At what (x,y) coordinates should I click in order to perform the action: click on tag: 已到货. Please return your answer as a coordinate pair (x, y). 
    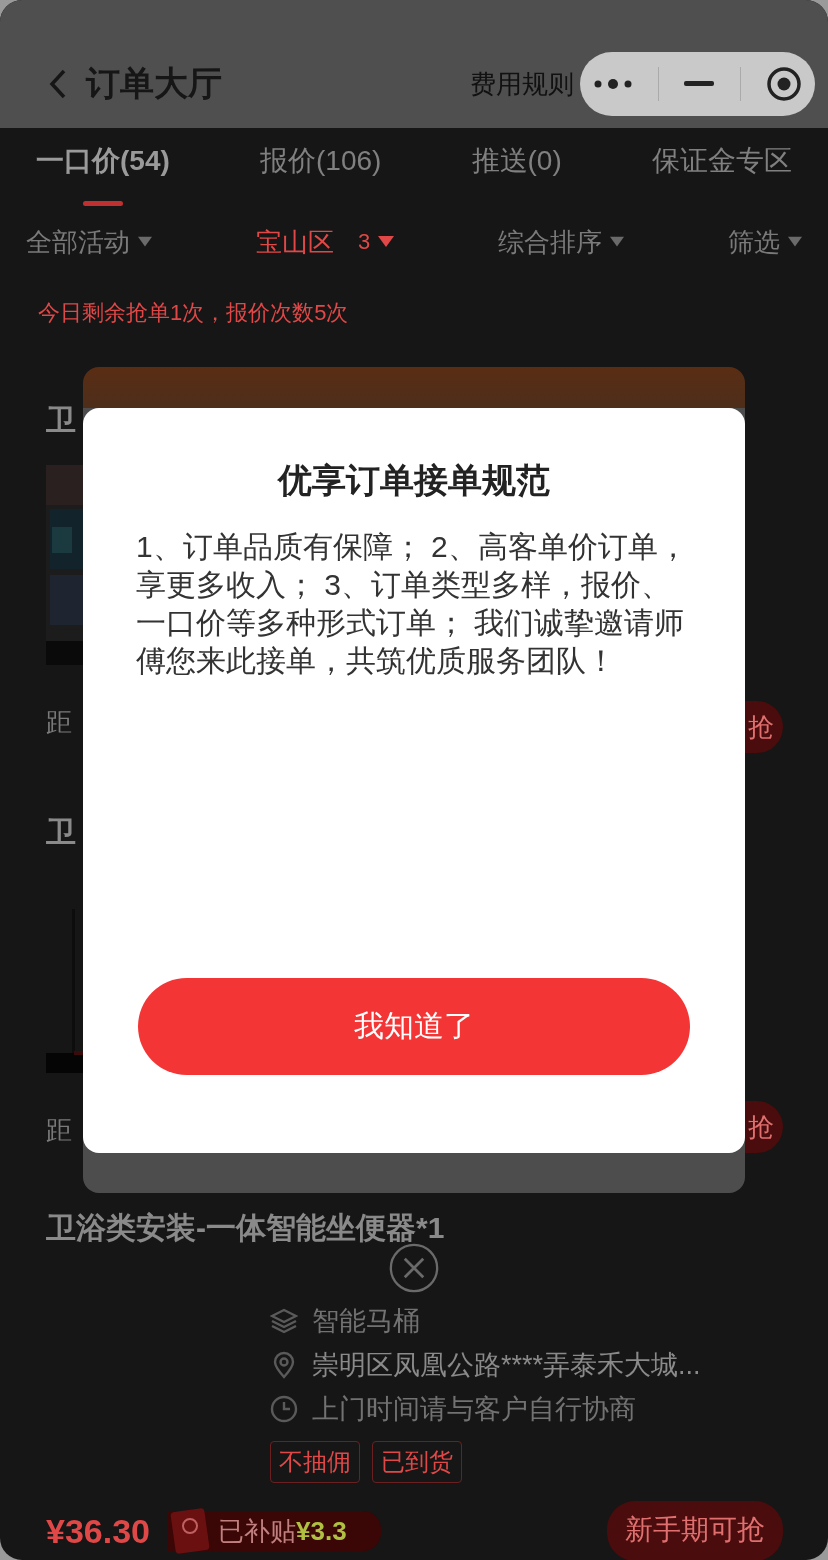
    Looking at the image, I should click on (417, 1462).